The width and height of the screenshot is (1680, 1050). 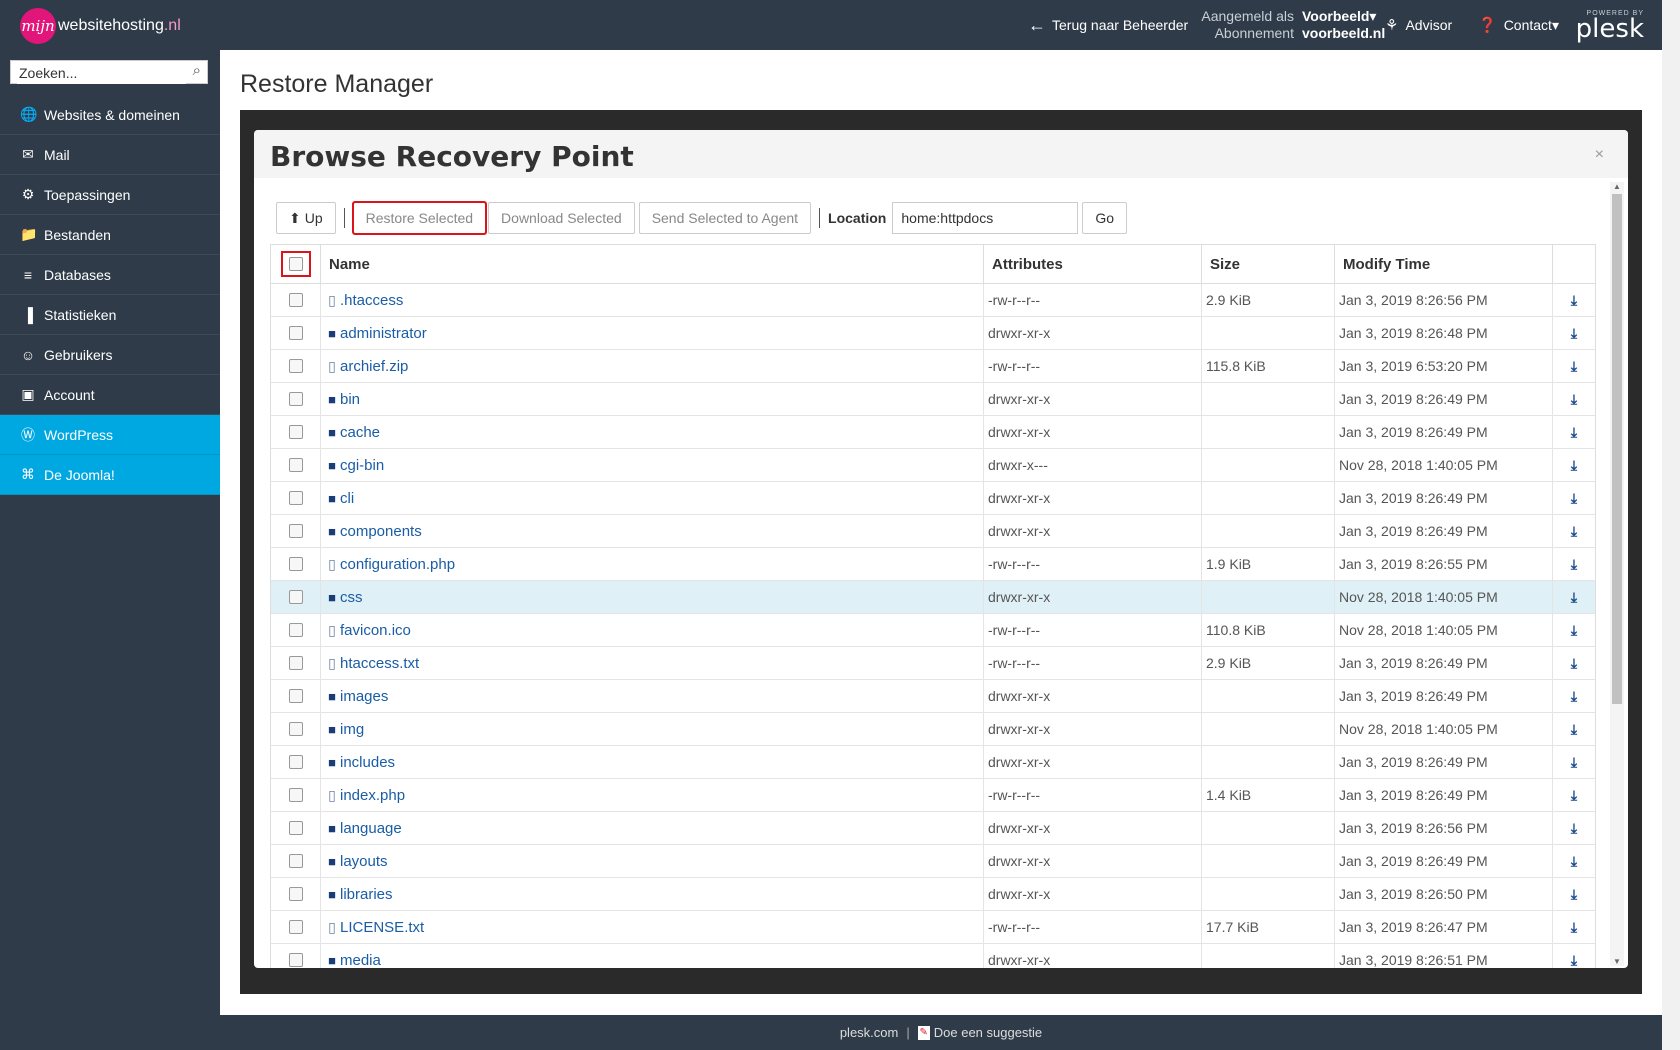 I want to click on restore-selected-button: Restore Selected, so click(x=419, y=218).